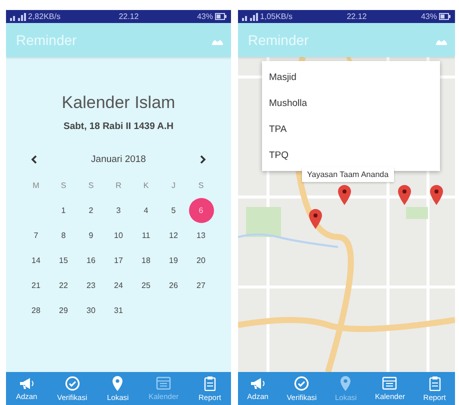 The image size is (459, 405). I want to click on month-label: Januari 2018, so click(118, 159).